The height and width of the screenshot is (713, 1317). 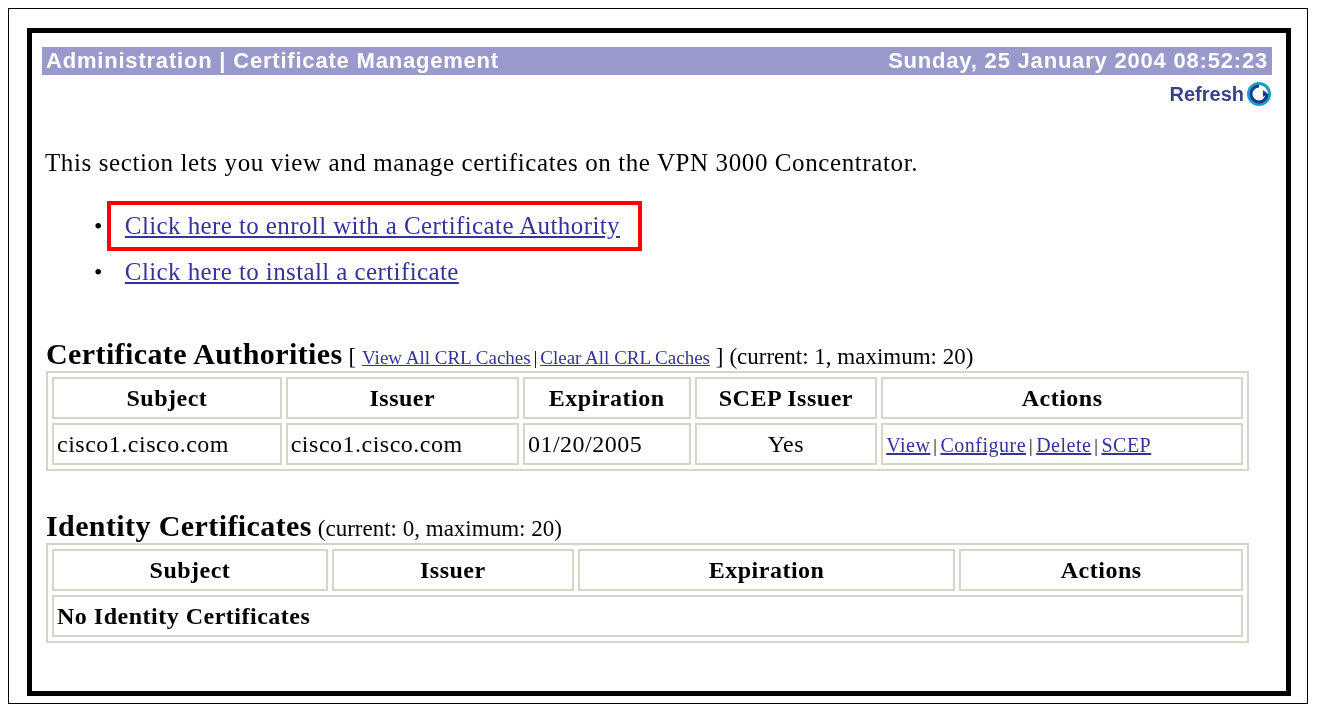 What do you see at coordinates (851, 357) in the screenshot?
I see `count-text: (current: 1, maximum: 20)` at bounding box center [851, 357].